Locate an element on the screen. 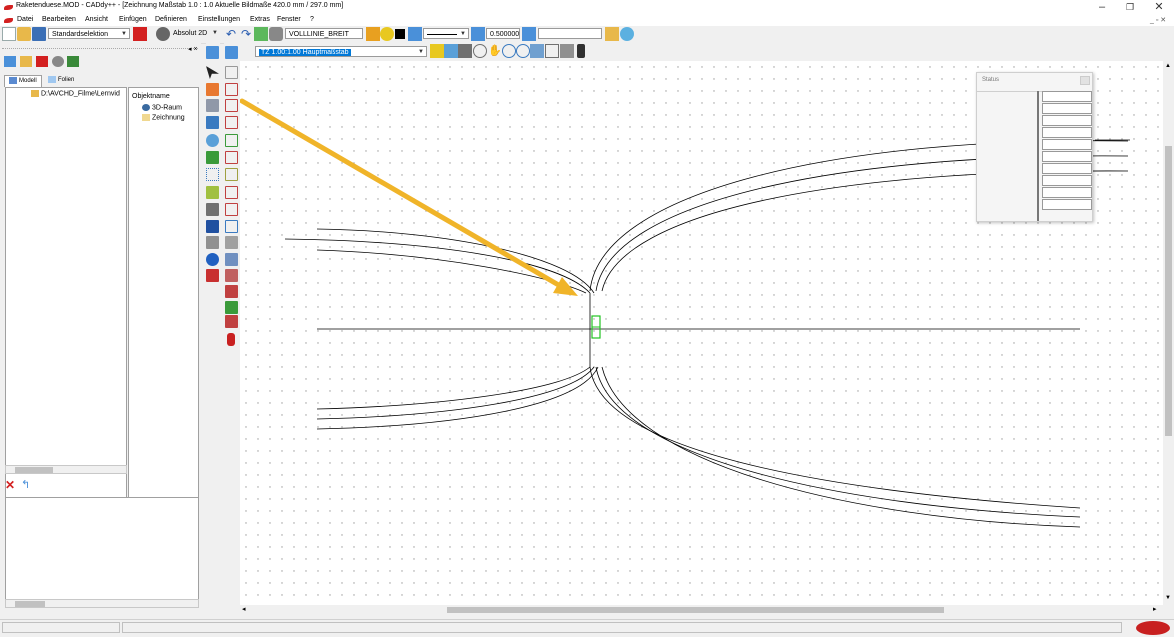  menu-extras: Extras is located at coordinates (260, 19).